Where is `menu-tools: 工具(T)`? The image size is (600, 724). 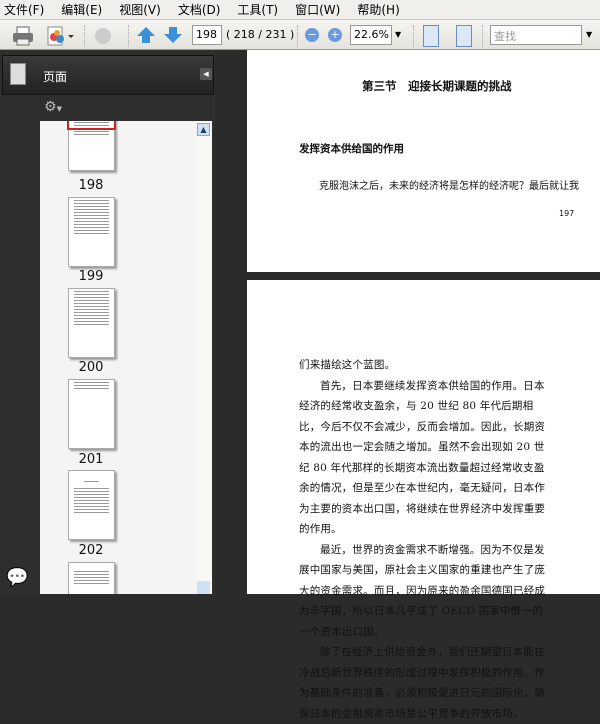 menu-tools: 工具(T) is located at coordinates (257, 9).